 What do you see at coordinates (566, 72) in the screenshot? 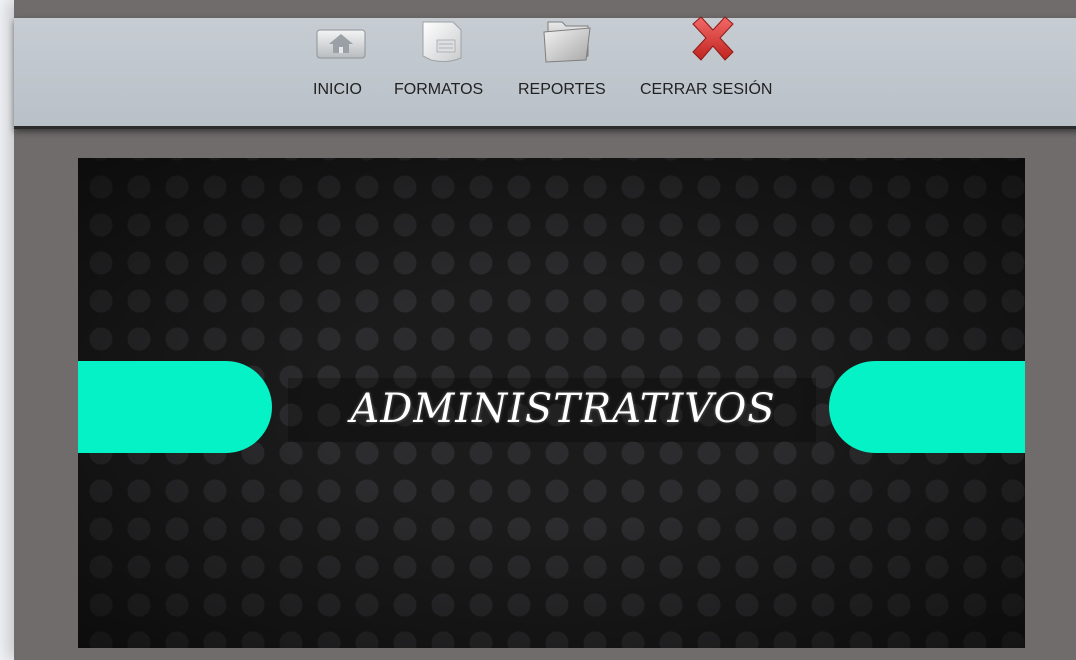
I see `nav-item-reportes: REPORTES` at bounding box center [566, 72].